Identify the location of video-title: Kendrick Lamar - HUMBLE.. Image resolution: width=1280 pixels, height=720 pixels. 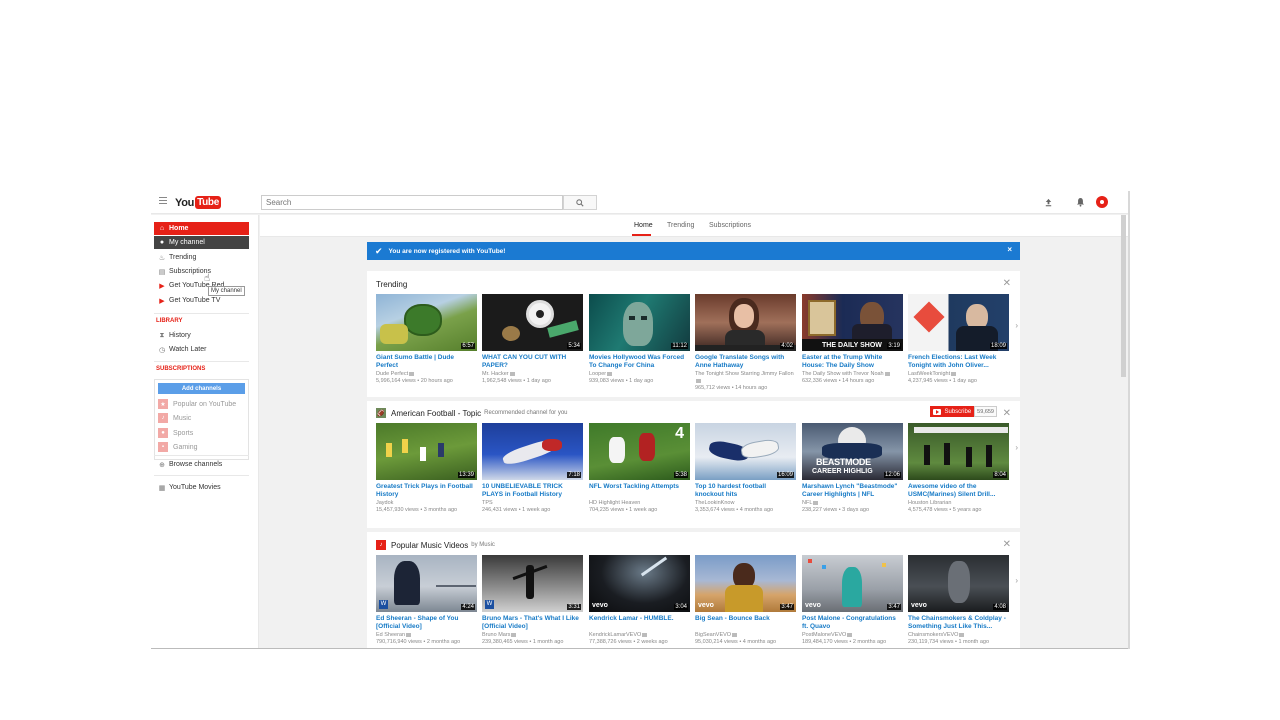
(639, 623).